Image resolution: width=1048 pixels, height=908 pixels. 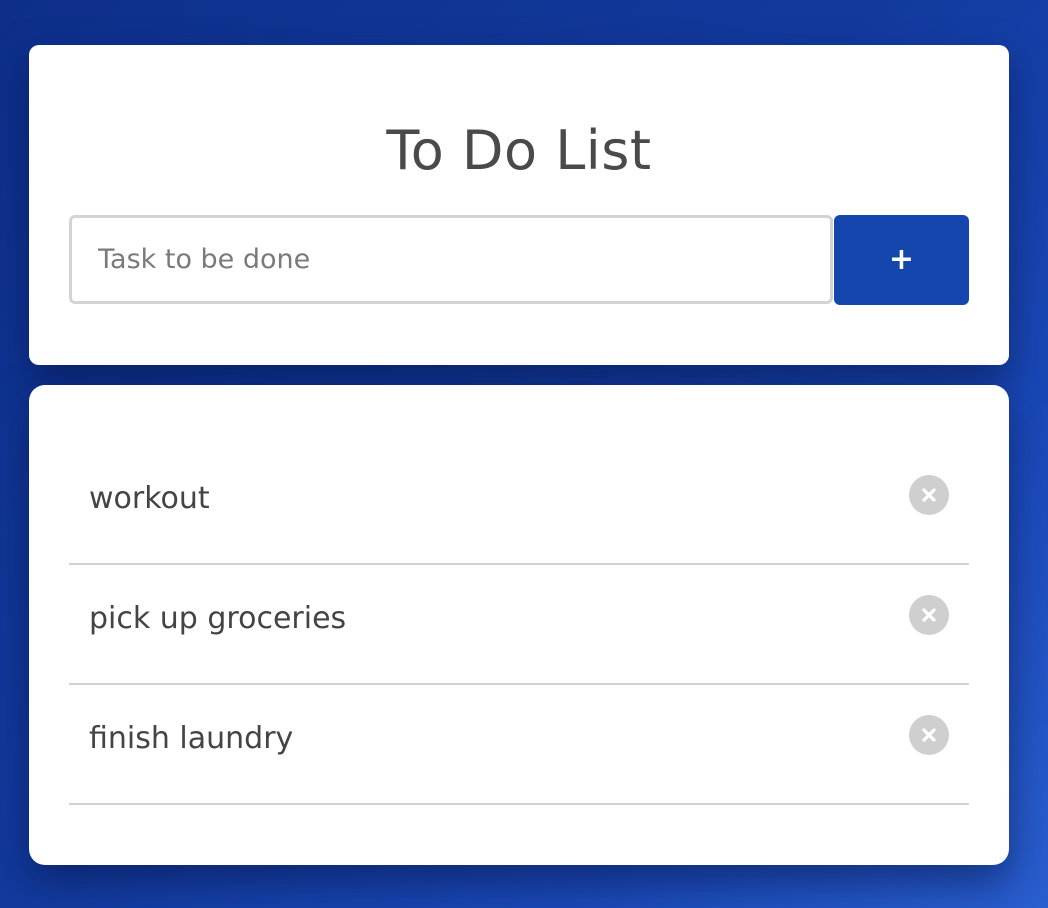 What do you see at coordinates (218, 618) in the screenshot?
I see `task-label: pick up groceries` at bounding box center [218, 618].